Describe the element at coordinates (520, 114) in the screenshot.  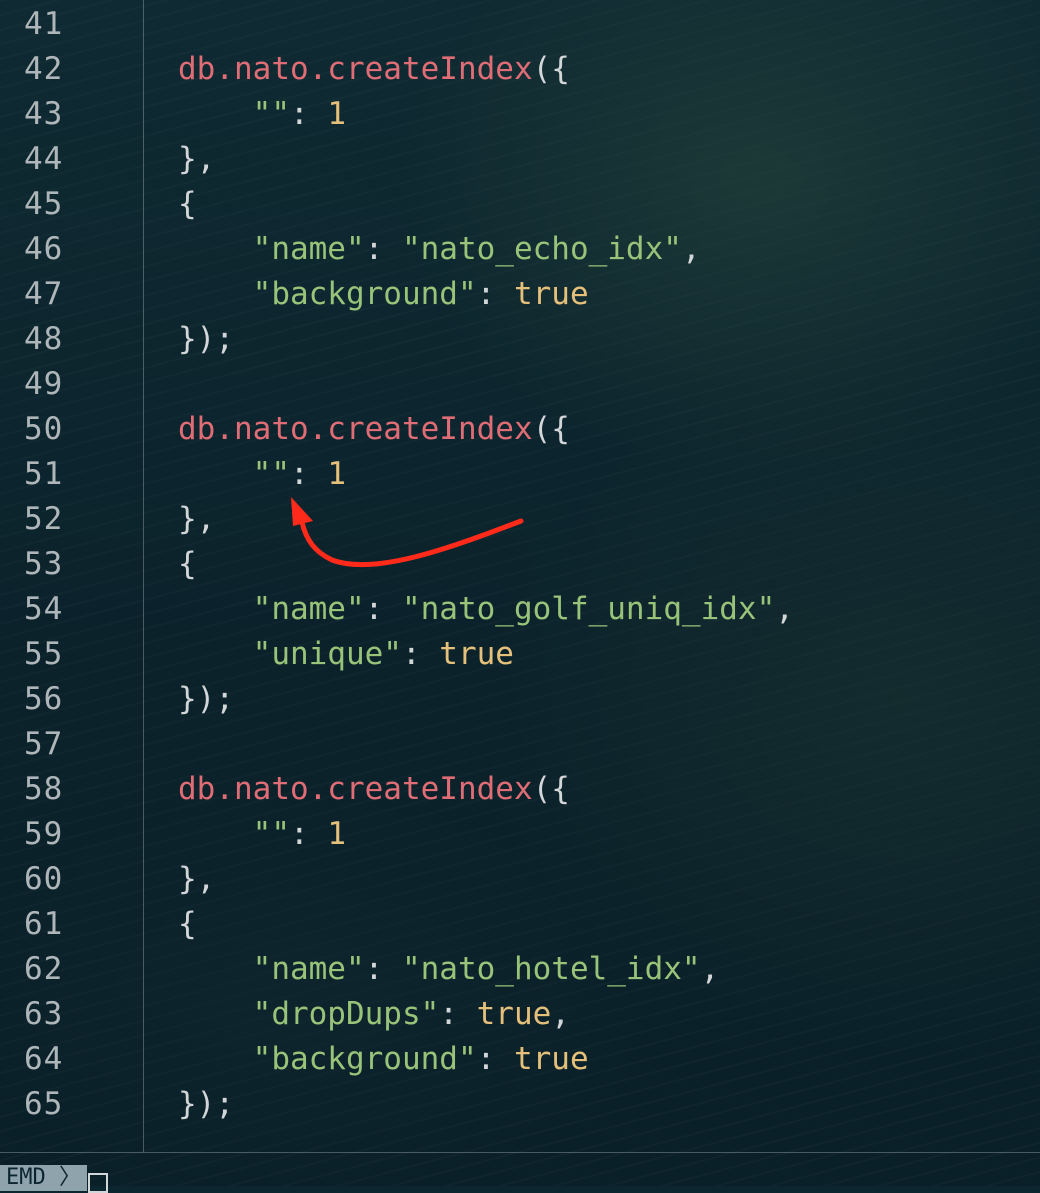
I see `code-line: 43 "": 1` at that location.